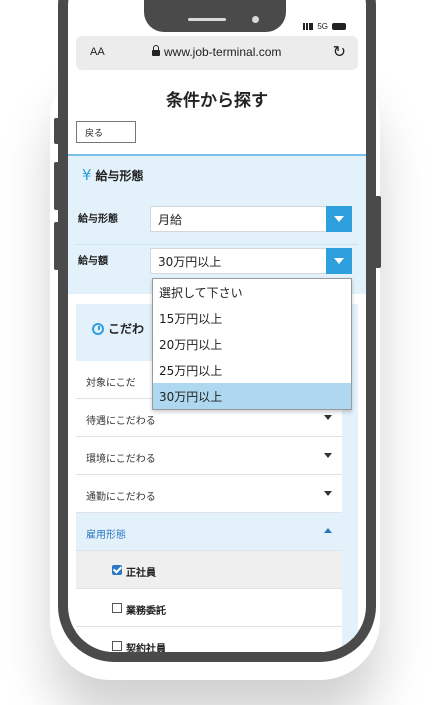 The image size is (435, 705). I want to click on salary-heading-text: 給与形態, so click(119, 175).